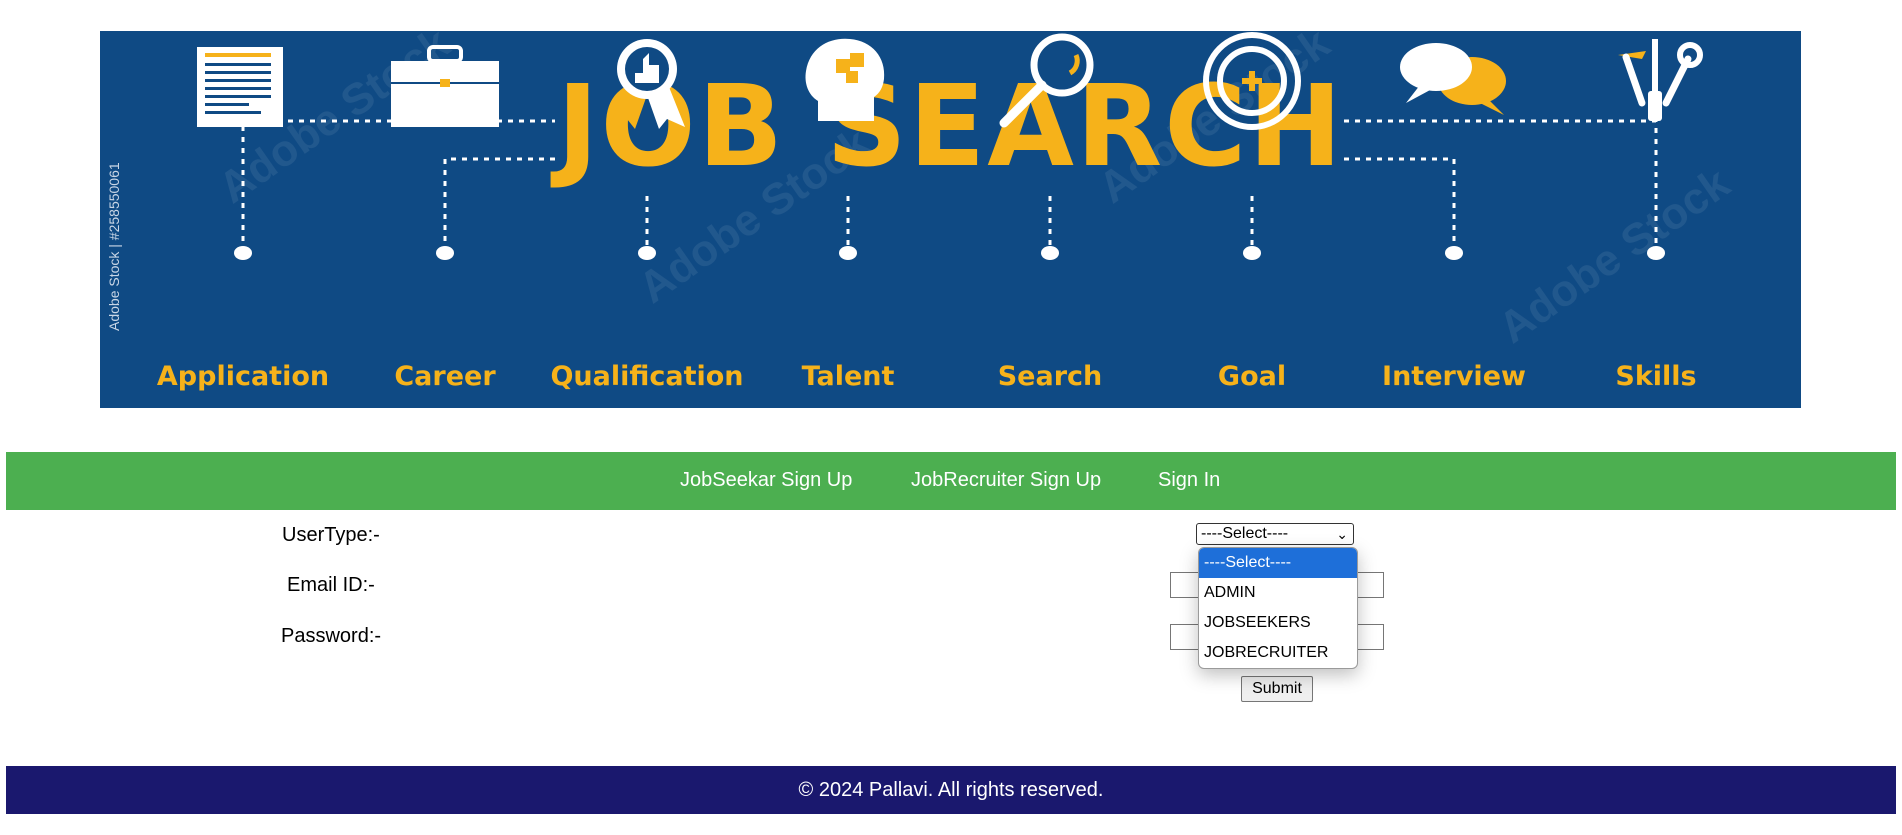 The image size is (1902, 835). I want to click on usertype-option-jobrecruiter: JOBRECRUITER, so click(1278, 653).